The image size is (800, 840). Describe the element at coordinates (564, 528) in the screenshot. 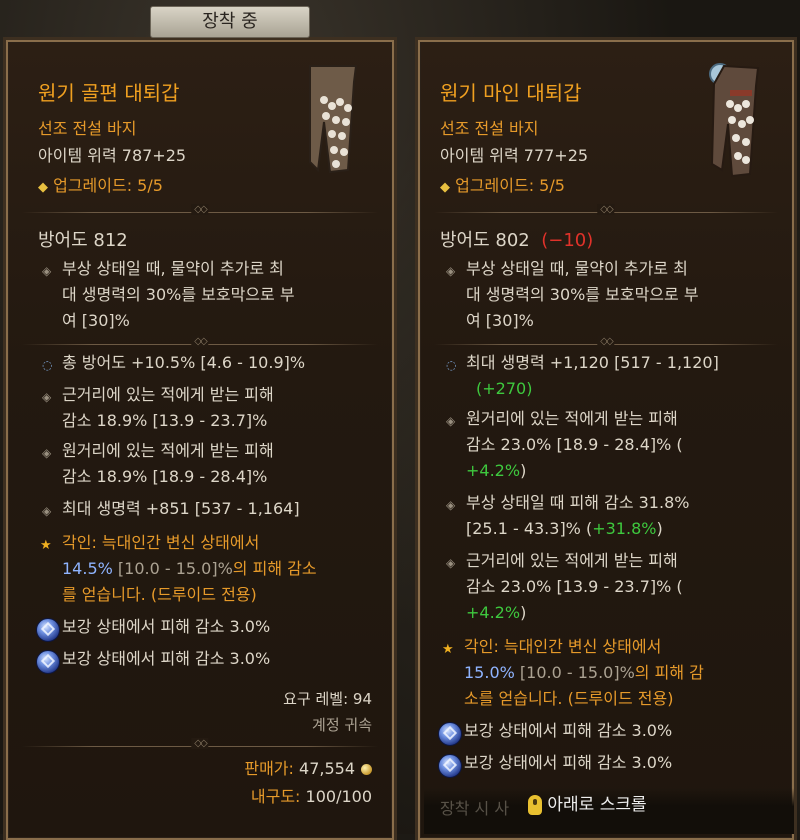

I see `affix-line: [25.1 - 43.3]% (+31.8%)` at that location.